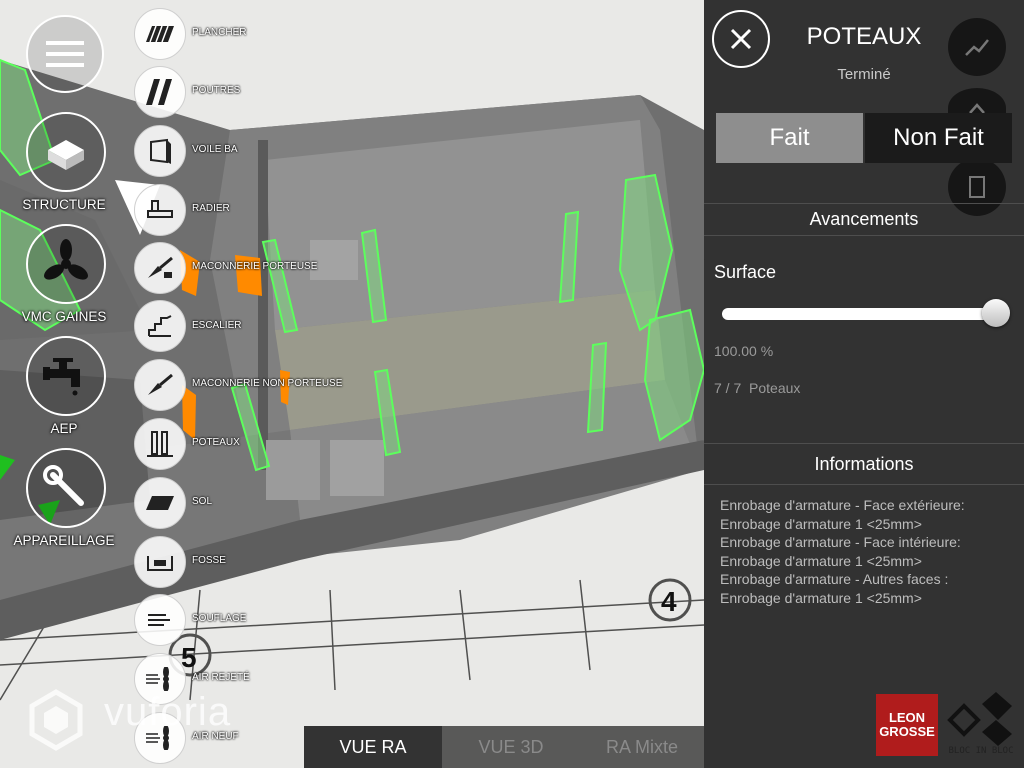 Image resolution: width=1024 pixels, height=768 pixels. What do you see at coordinates (216, 90) in the screenshot?
I see `sub-item-label: POUTRES` at bounding box center [216, 90].